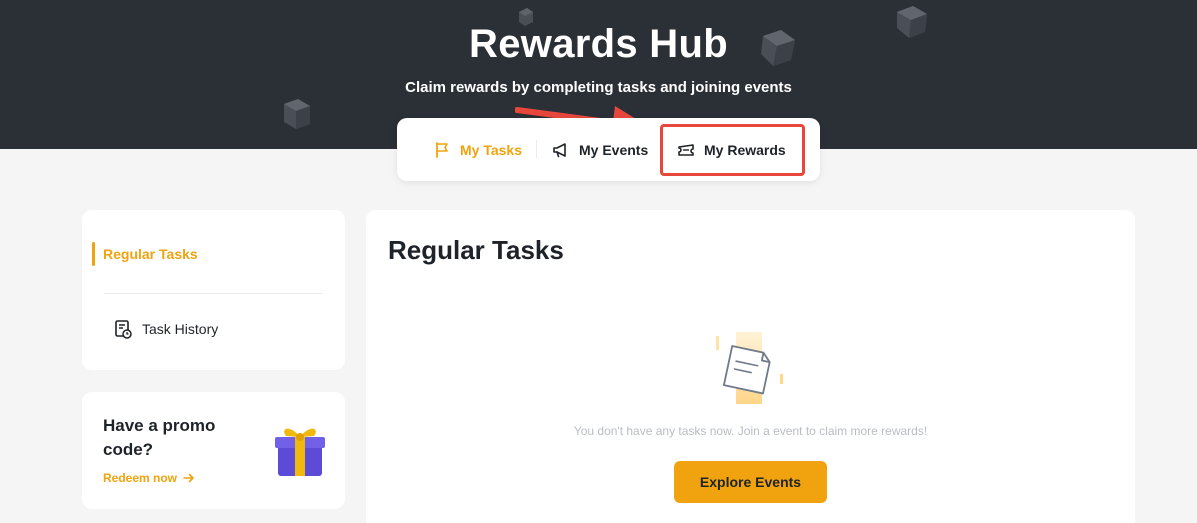 The height and width of the screenshot is (523, 1197). What do you see at coordinates (93, 254) in the screenshot?
I see `active-indicator` at bounding box center [93, 254].